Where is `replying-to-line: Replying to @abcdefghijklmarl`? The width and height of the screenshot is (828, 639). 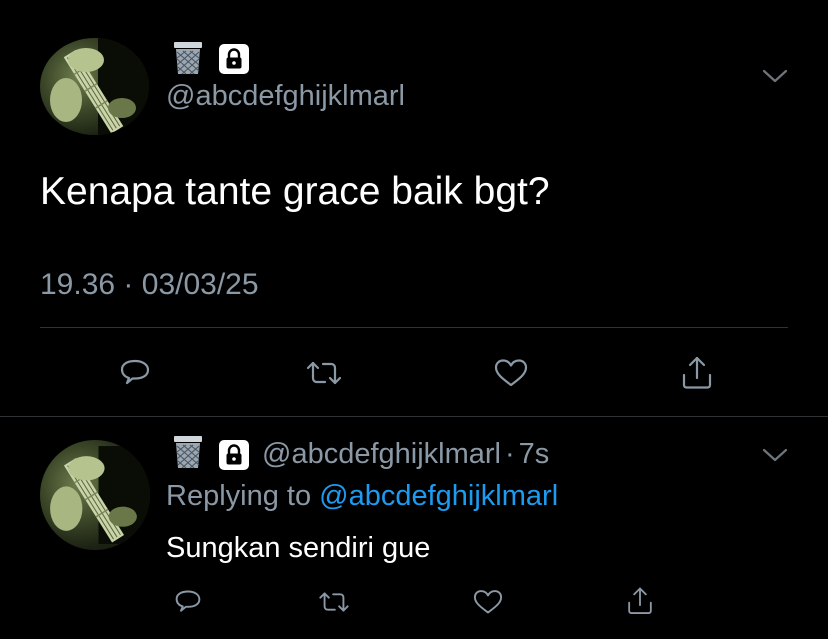
replying-to-line: Replying to @abcdefghijklmarl is located at coordinates (362, 496).